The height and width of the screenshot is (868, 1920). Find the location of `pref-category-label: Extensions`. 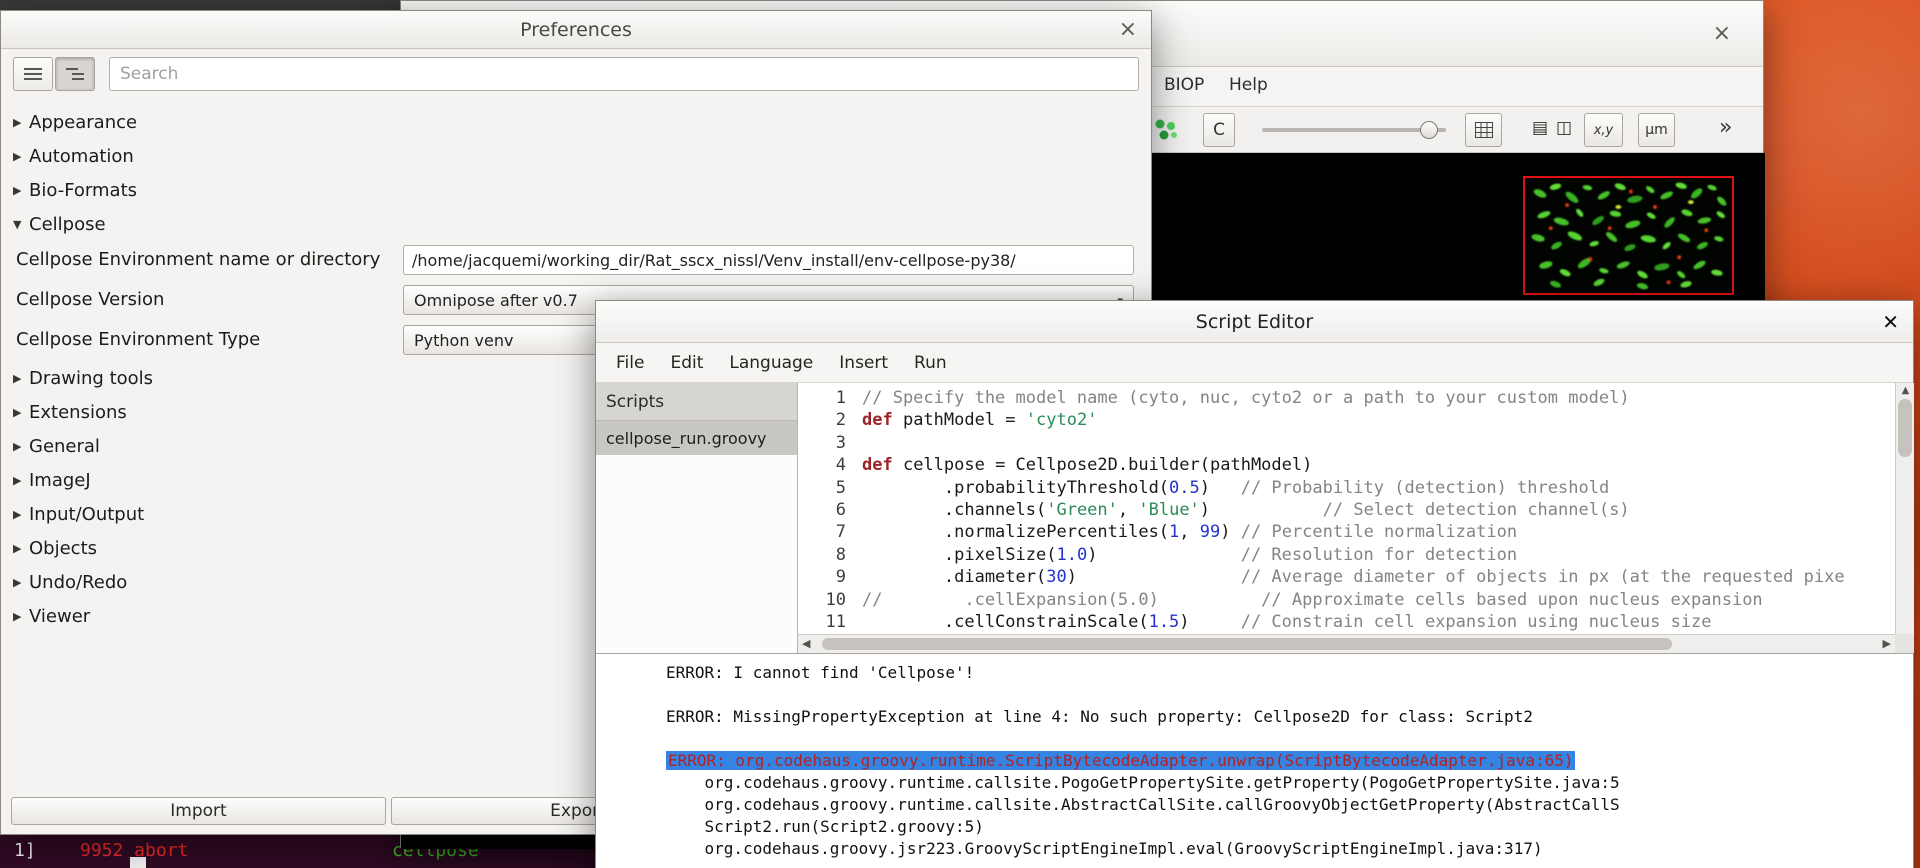

pref-category-label: Extensions is located at coordinates (78, 412).